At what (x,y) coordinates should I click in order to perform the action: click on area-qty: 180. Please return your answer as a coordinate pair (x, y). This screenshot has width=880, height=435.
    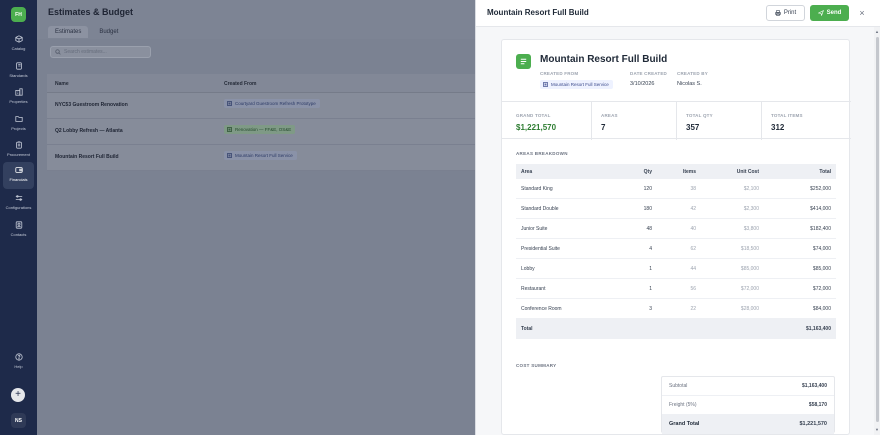
    Looking at the image, I should click on (647, 208).